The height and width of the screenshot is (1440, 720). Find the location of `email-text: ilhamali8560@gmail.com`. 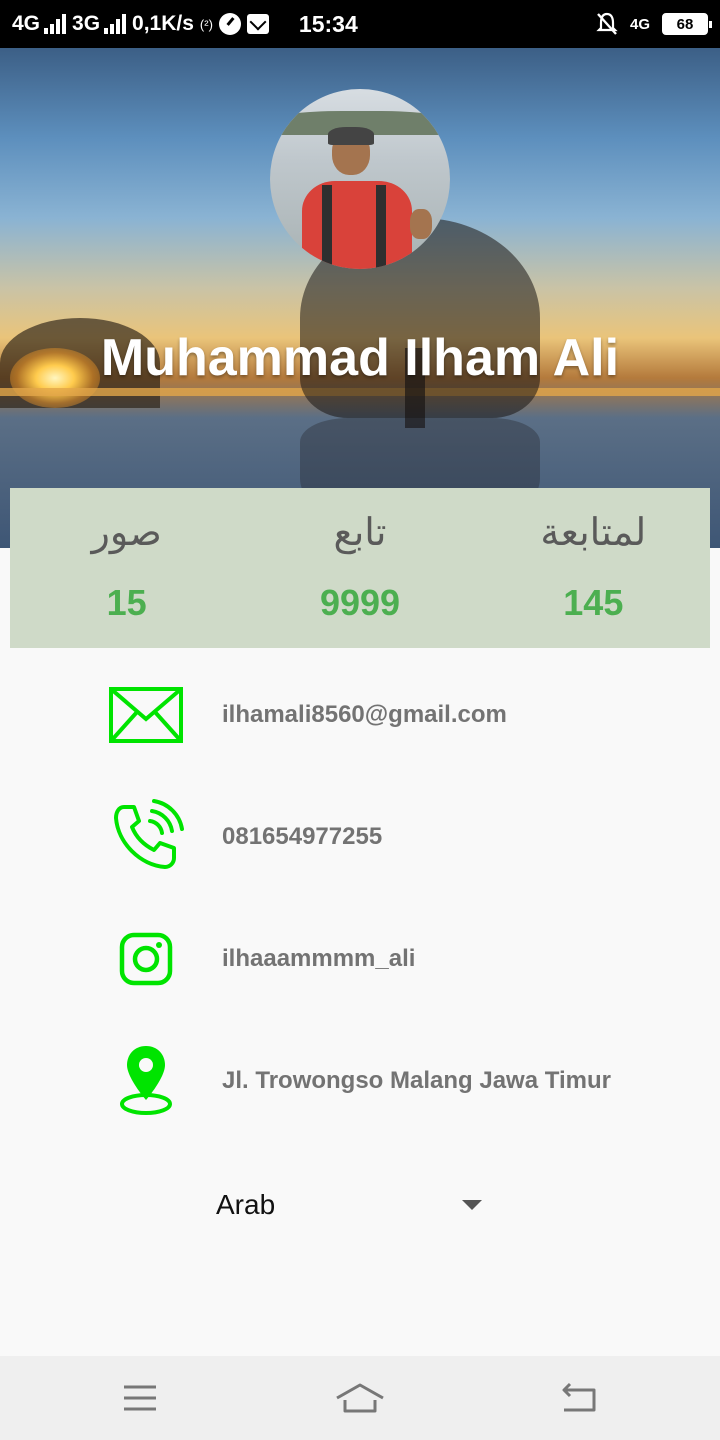

email-text: ilhamali8560@gmail.com is located at coordinates (364, 714).